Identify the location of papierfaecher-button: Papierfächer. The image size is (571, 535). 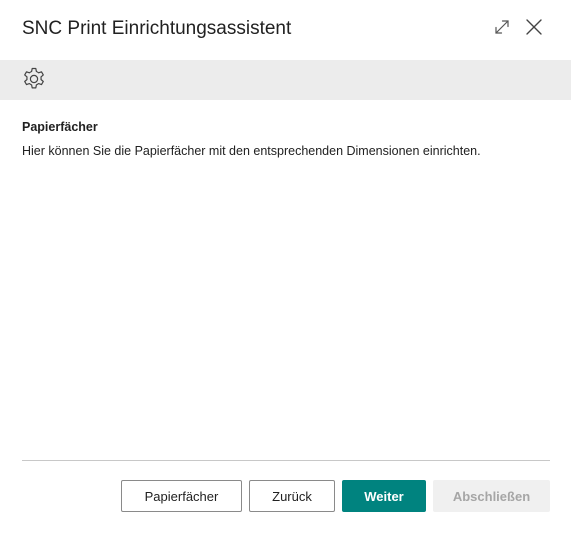
(181, 496).